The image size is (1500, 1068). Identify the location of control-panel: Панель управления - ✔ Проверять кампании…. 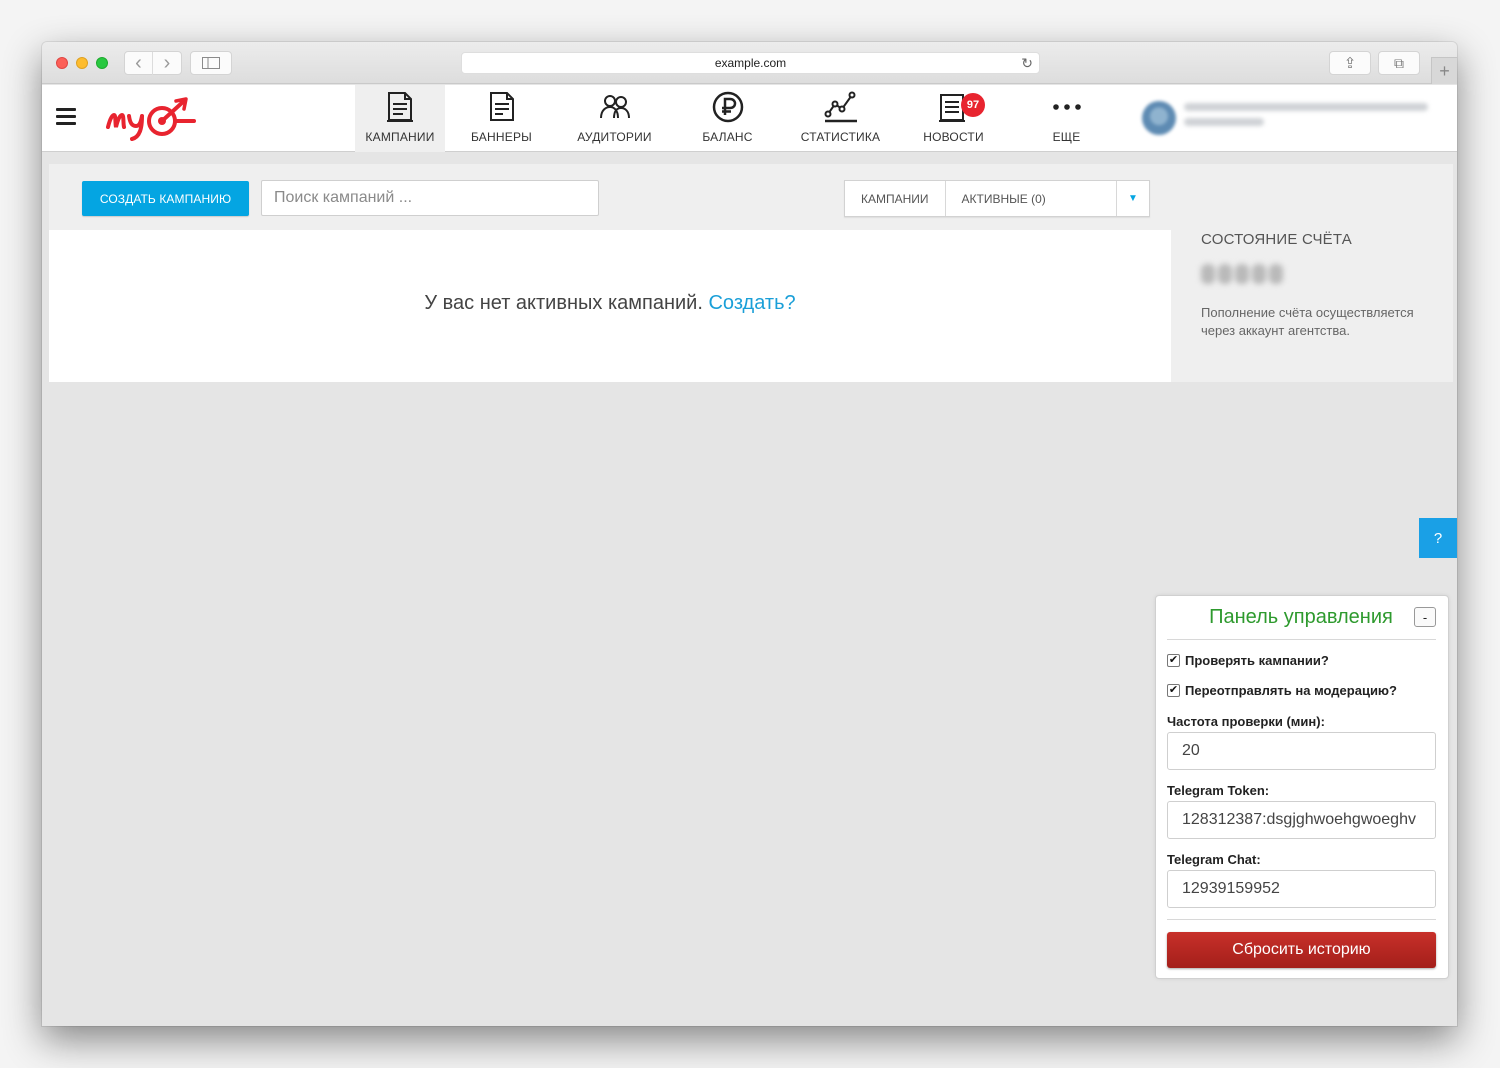
(1302, 787).